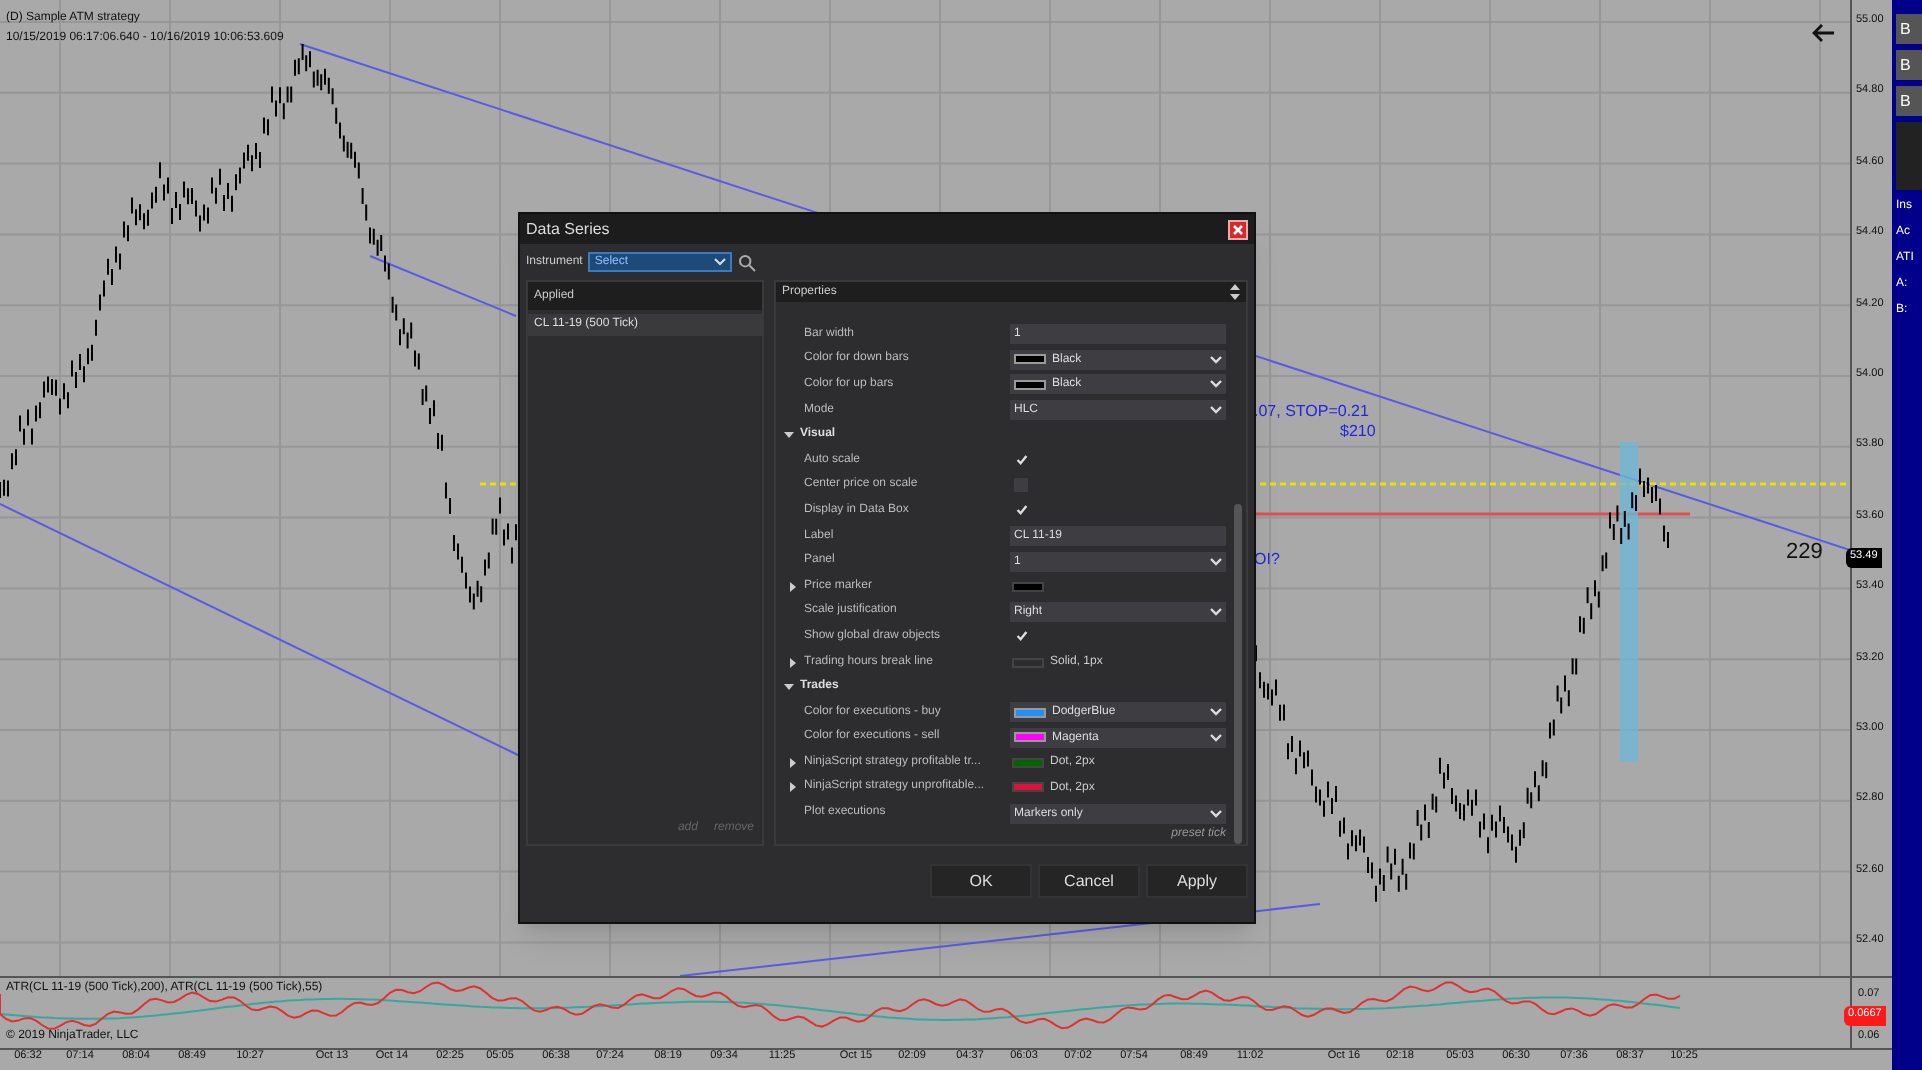  I want to click on dialog-button: Apply, so click(1197, 881).